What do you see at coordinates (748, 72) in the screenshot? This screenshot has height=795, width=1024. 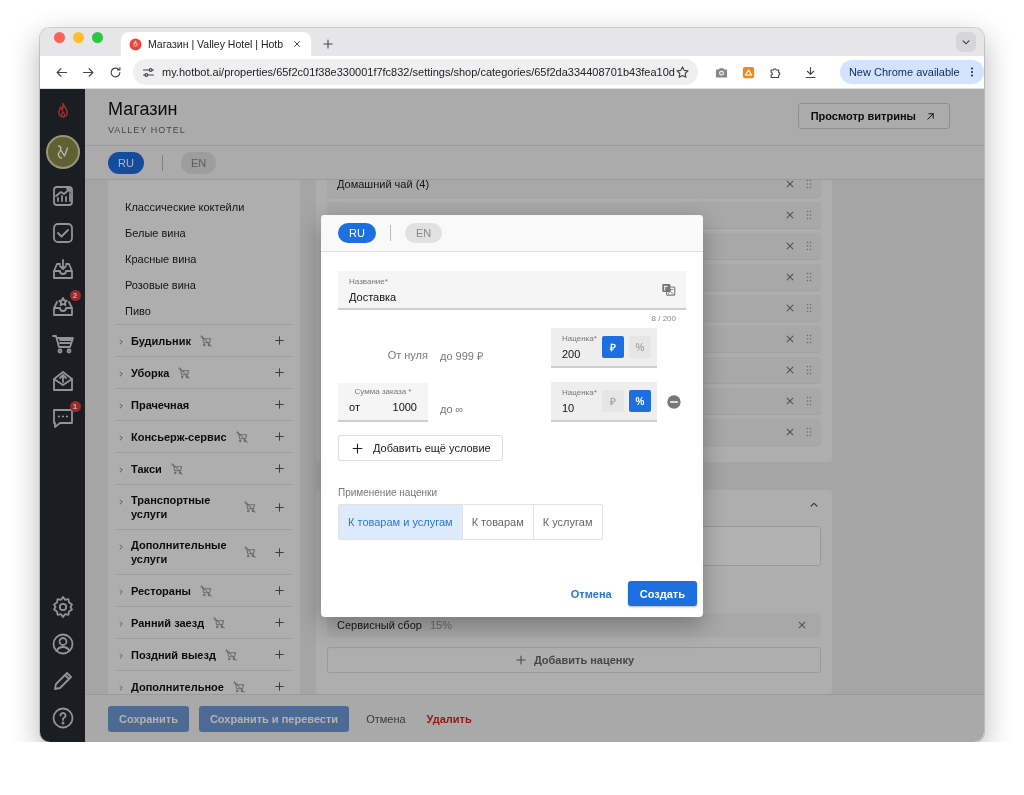 I see `extension-icon` at bounding box center [748, 72].